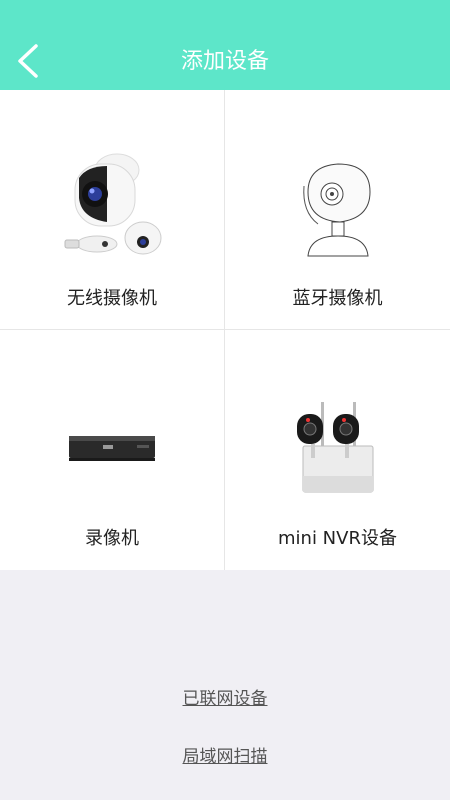  Describe the element at coordinates (337, 538) in the screenshot. I see `device-label: mini NVR设备` at that location.